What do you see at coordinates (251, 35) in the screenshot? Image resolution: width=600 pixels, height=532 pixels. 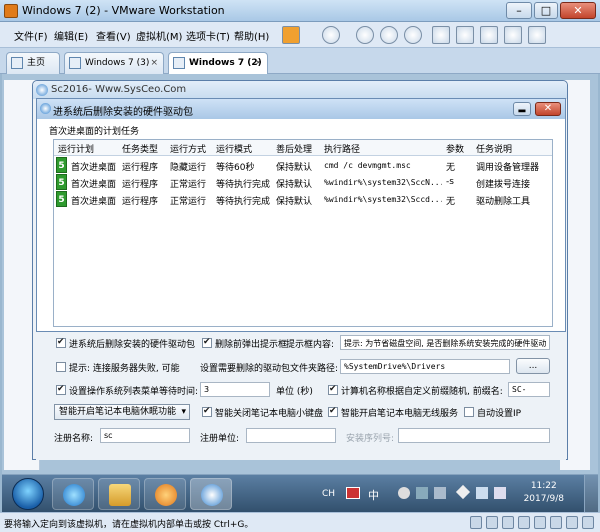 I see `menu-help: 帮助(H)` at bounding box center [251, 35].